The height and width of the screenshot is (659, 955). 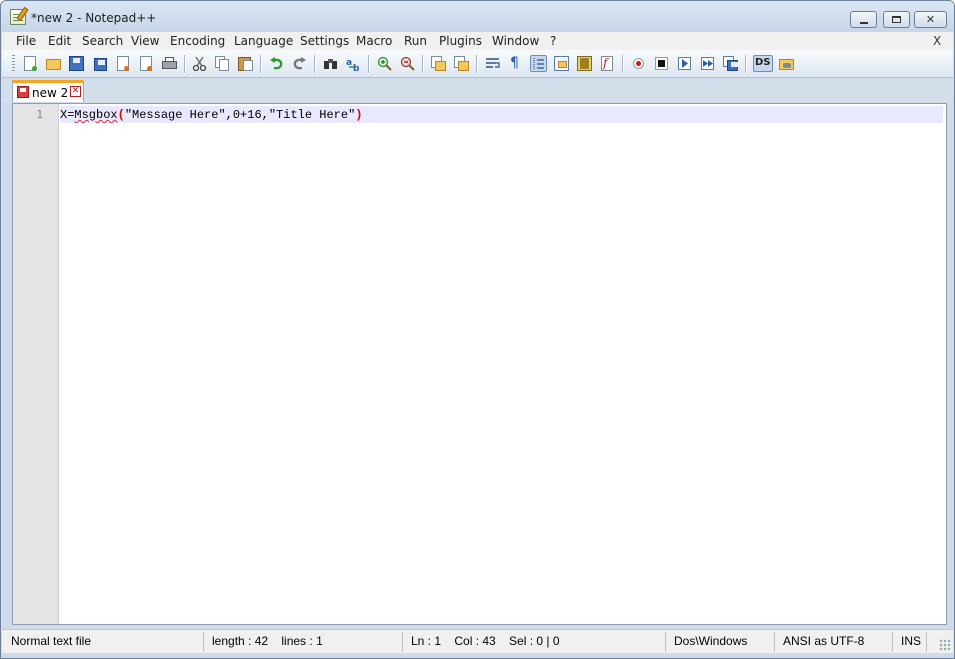 What do you see at coordinates (245, 63) in the screenshot?
I see `paste-button` at bounding box center [245, 63].